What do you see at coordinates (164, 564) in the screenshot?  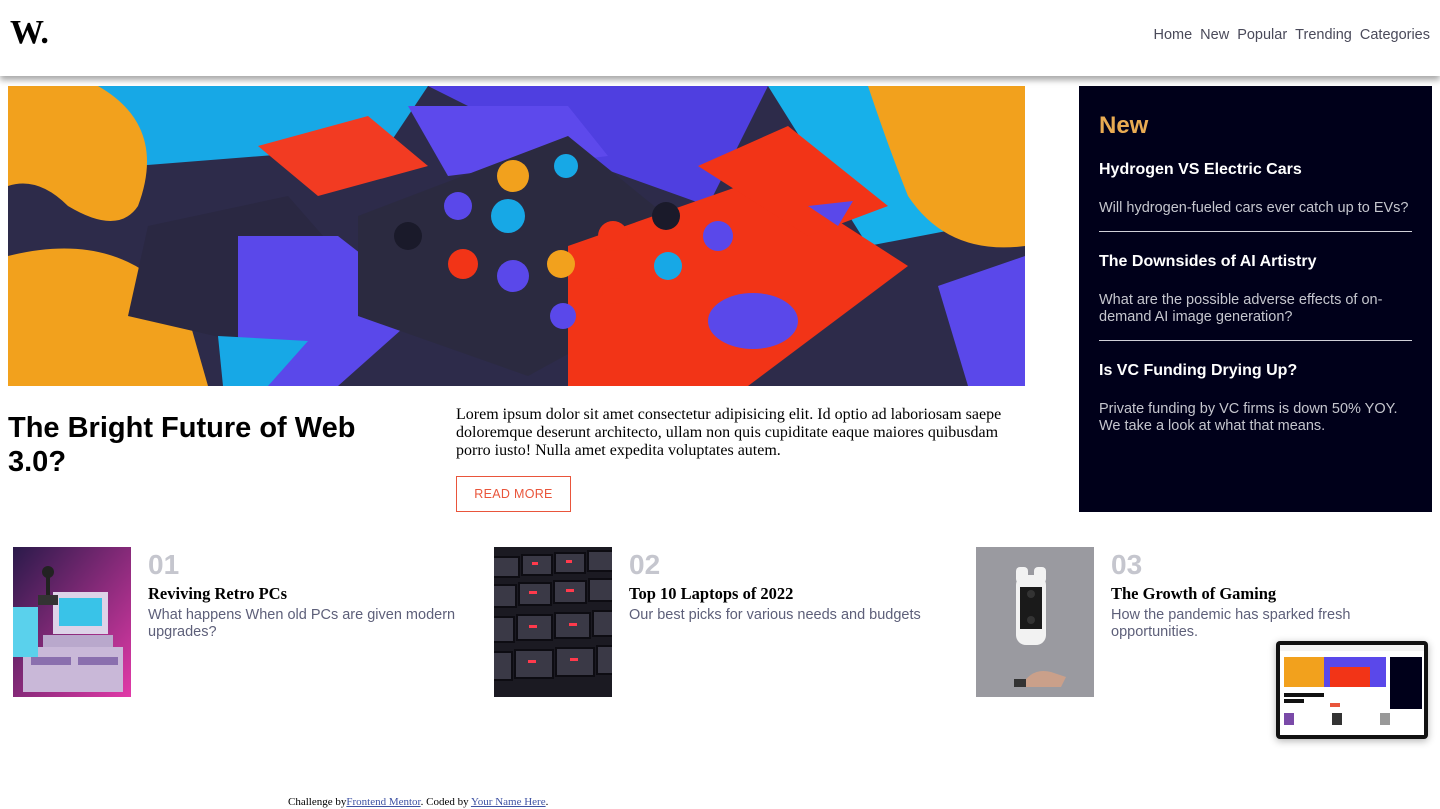 I see `card-number: 01` at bounding box center [164, 564].